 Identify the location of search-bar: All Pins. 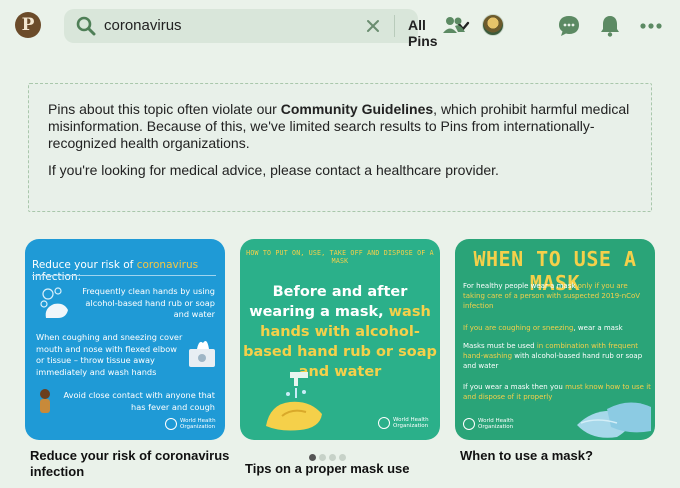
(267, 29).